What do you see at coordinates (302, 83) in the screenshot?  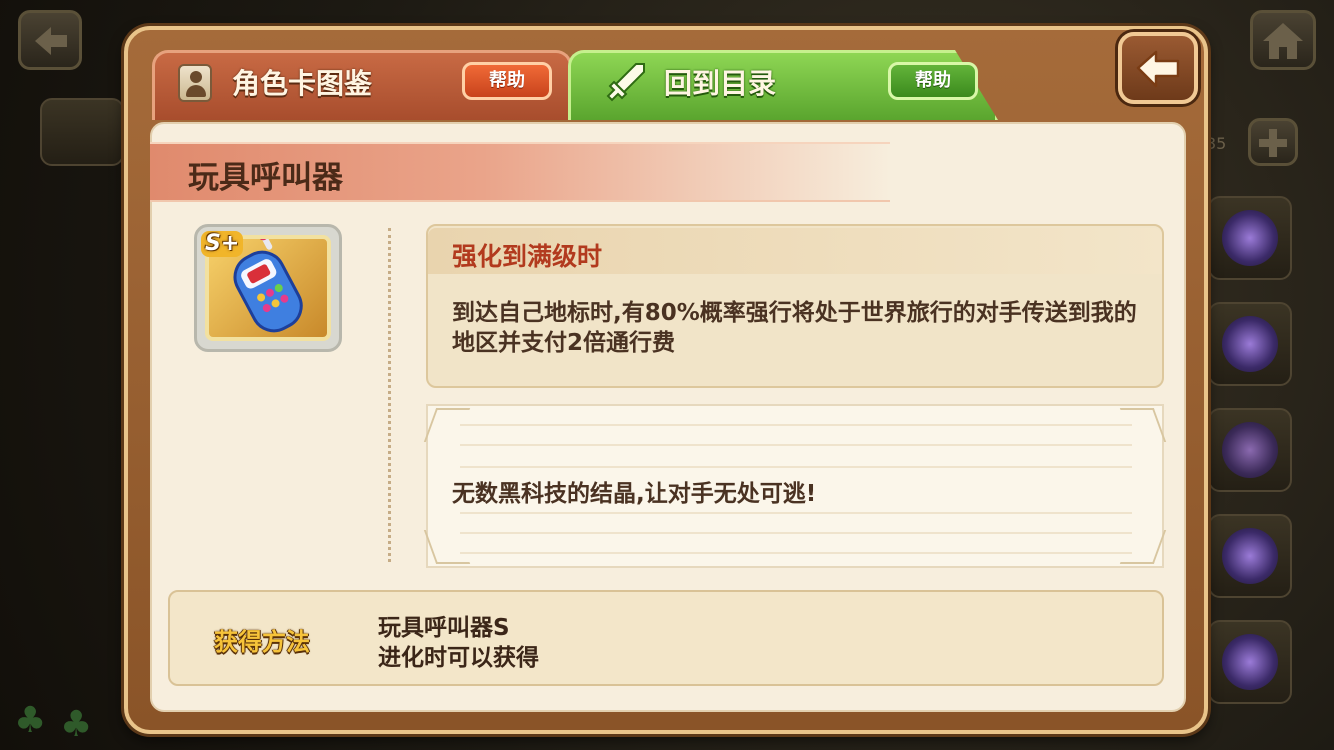 I see `tab-card-encyclopedia-label: 角色卡图鉴` at bounding box center [302, 83].